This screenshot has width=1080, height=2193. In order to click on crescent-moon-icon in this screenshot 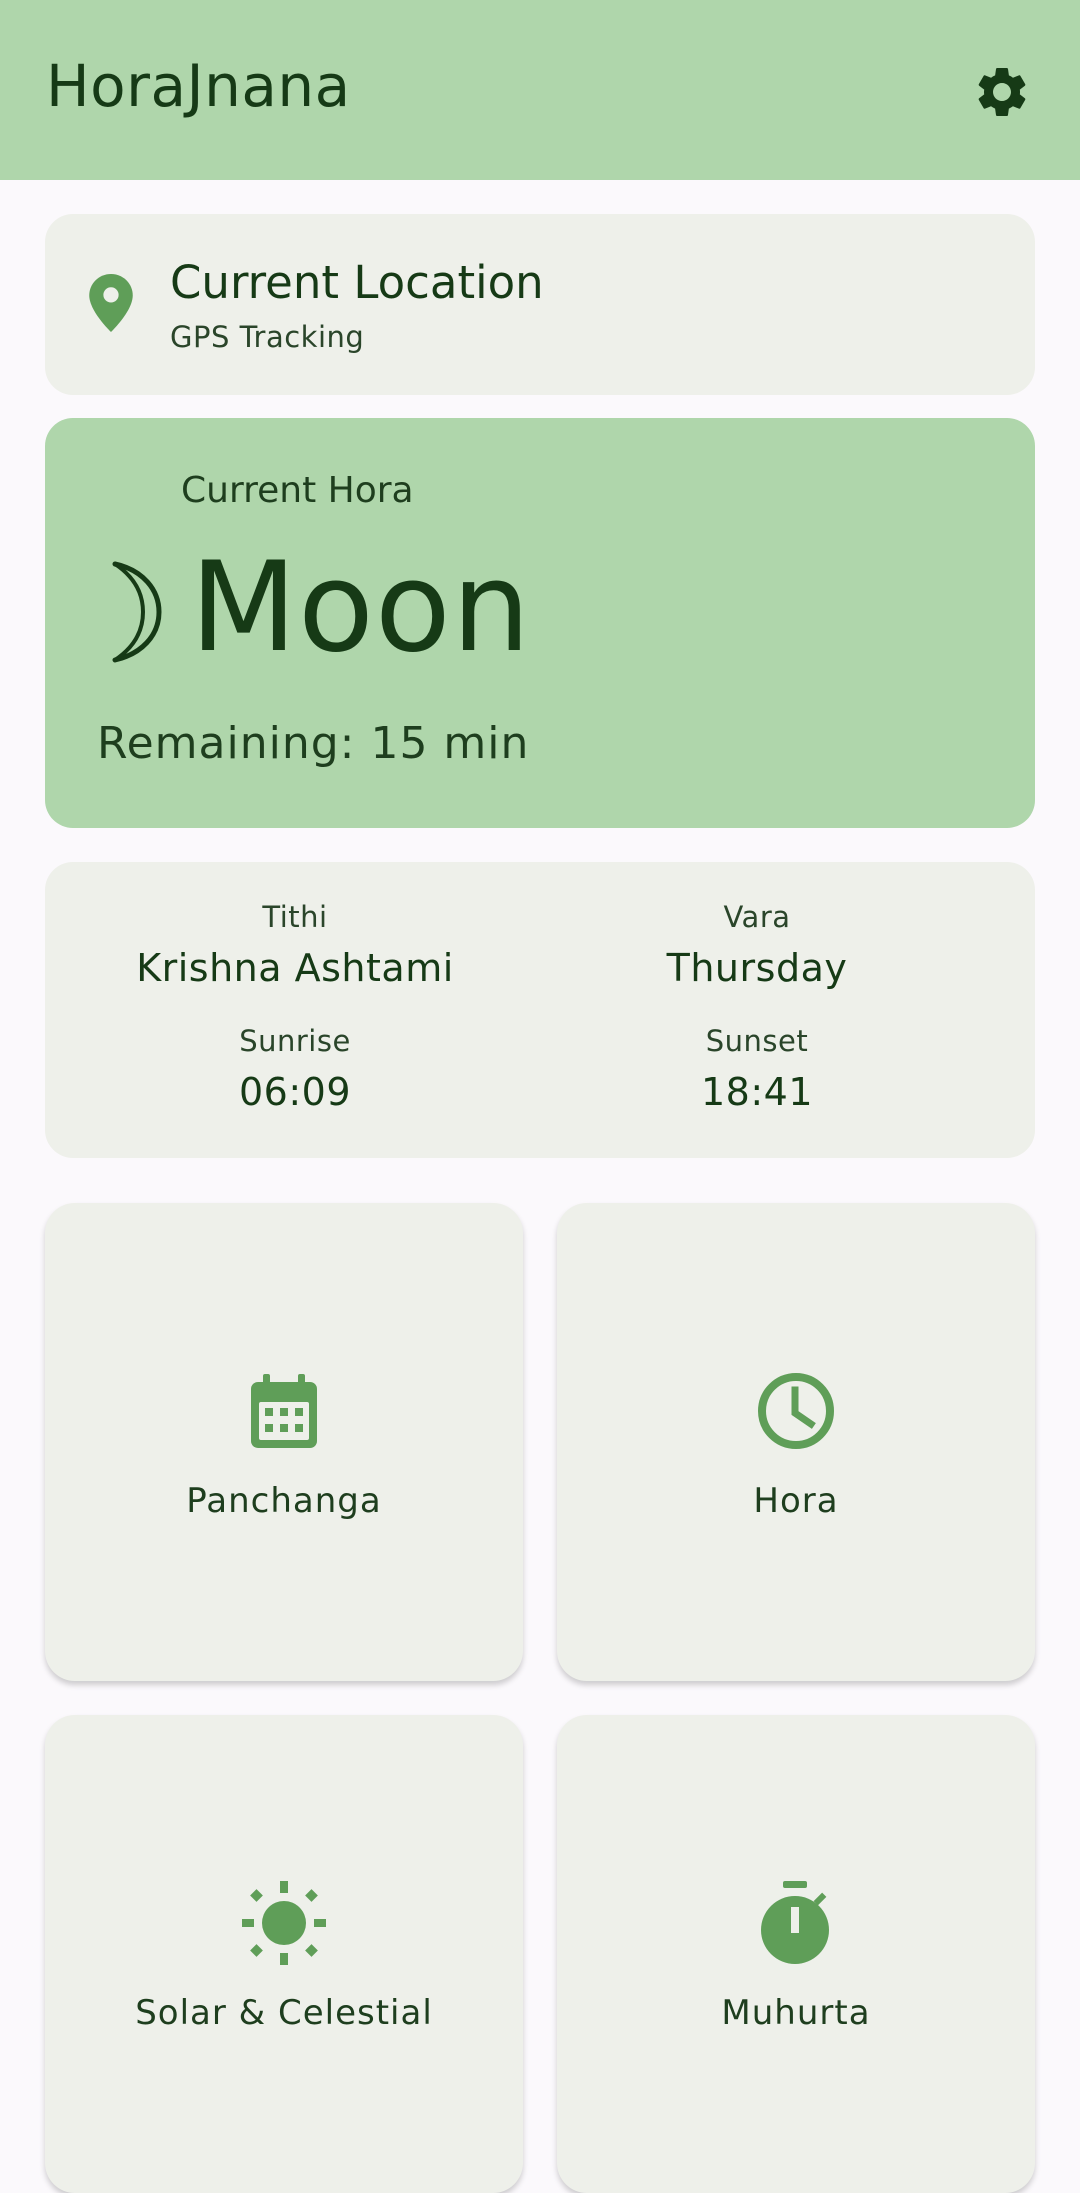, I will do `click(137, 612)`.